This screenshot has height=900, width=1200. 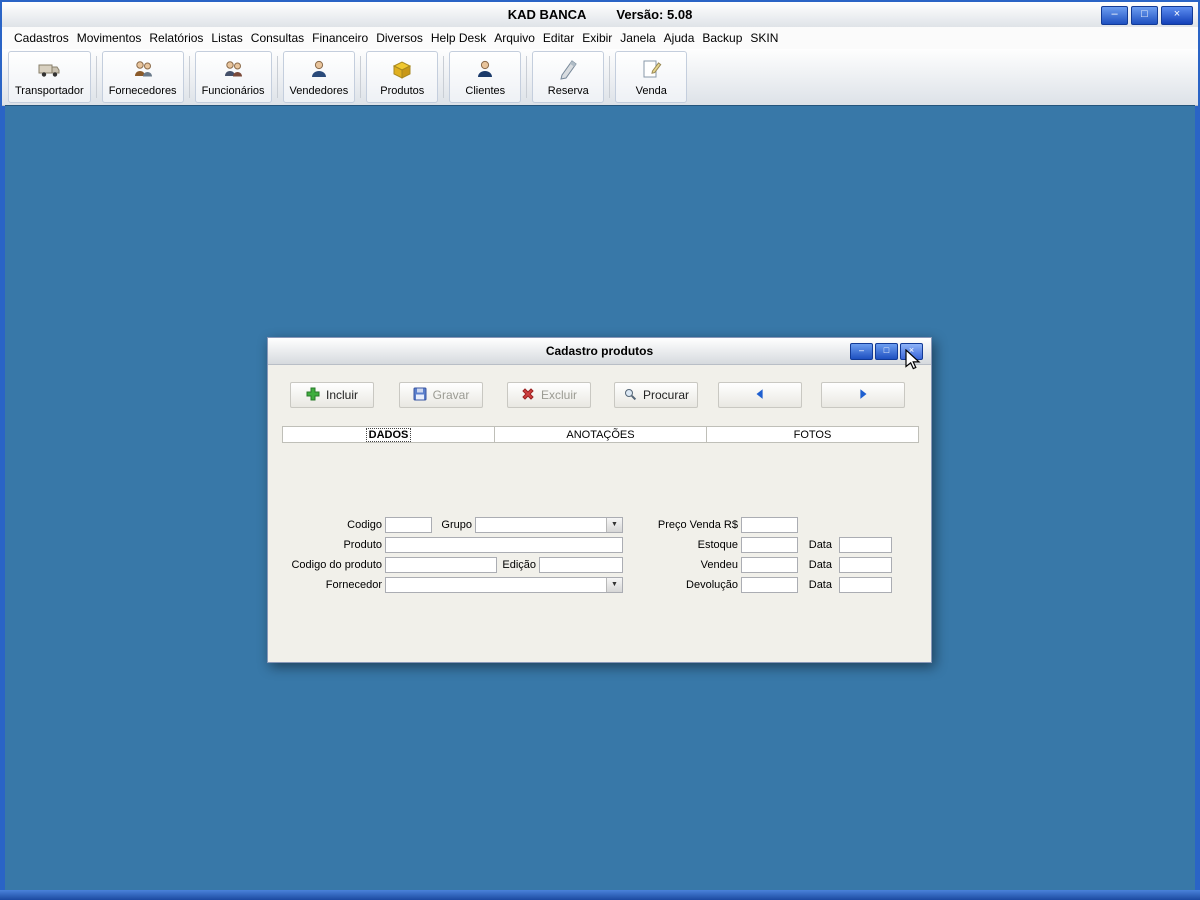 I want to click on app-name: KAD BANCA, so click(x=547, y=14).